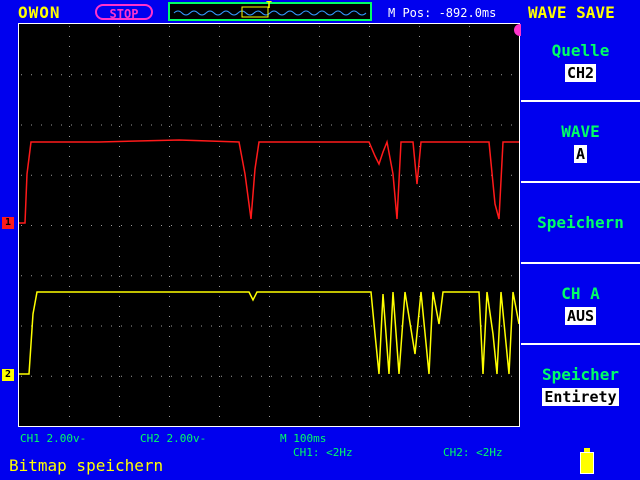 The image size is (640, 480). What do you see at coordinates (53, 438) in the screenshot?
I see `ch1-scale: CH1 2.00v-` at bounding box center [53, 438].